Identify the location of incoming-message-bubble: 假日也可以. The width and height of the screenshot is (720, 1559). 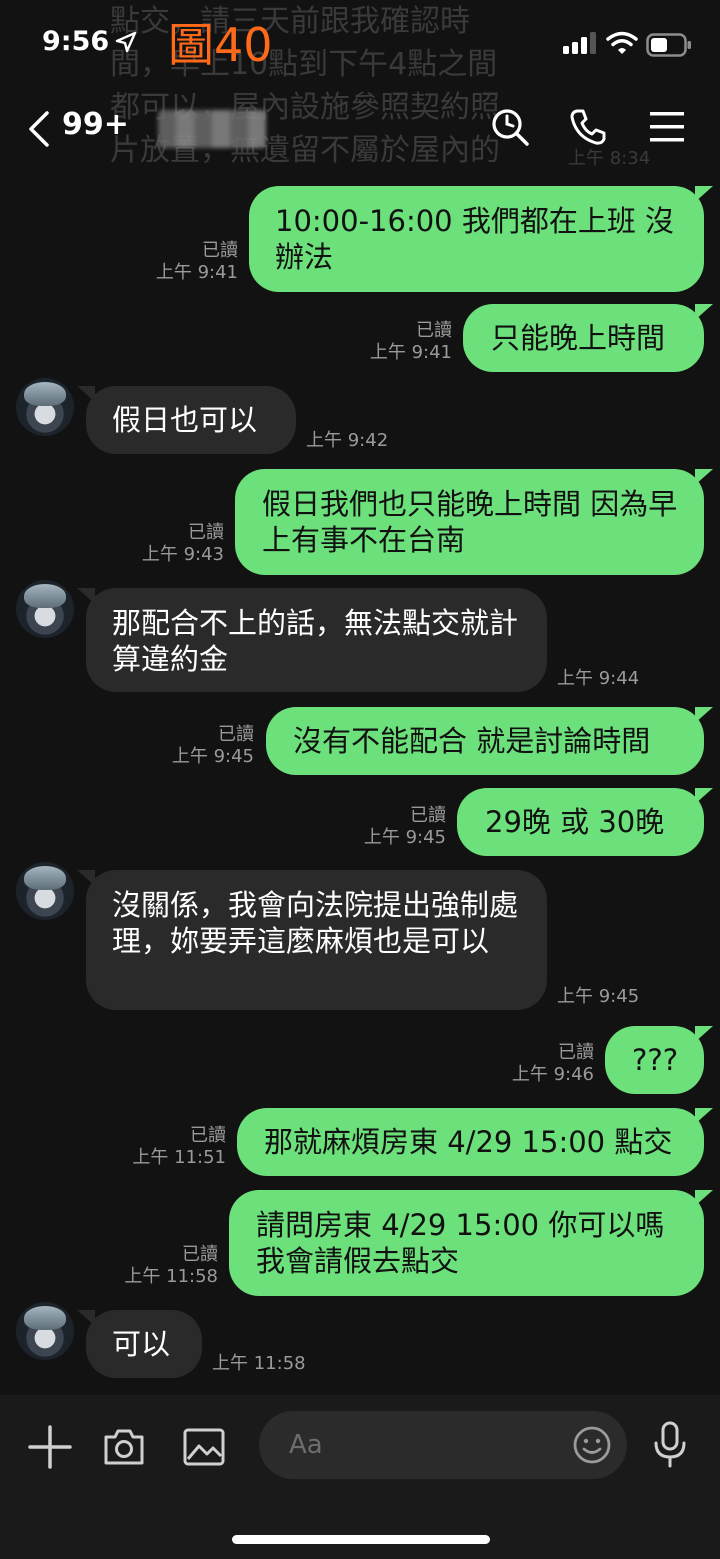
(186, 420).